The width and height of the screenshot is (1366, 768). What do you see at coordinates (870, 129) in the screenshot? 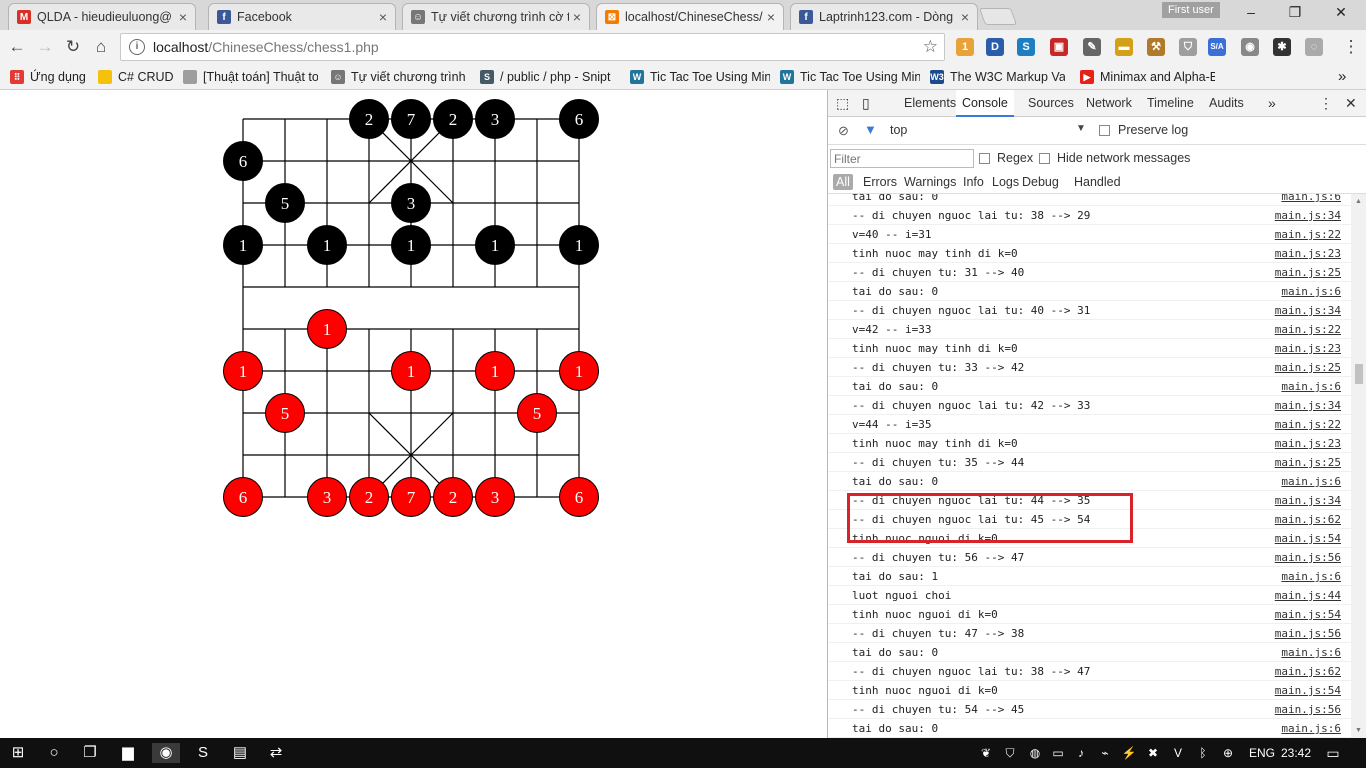
I see `filter-icon: ▼` at bounding box center [870, 129].